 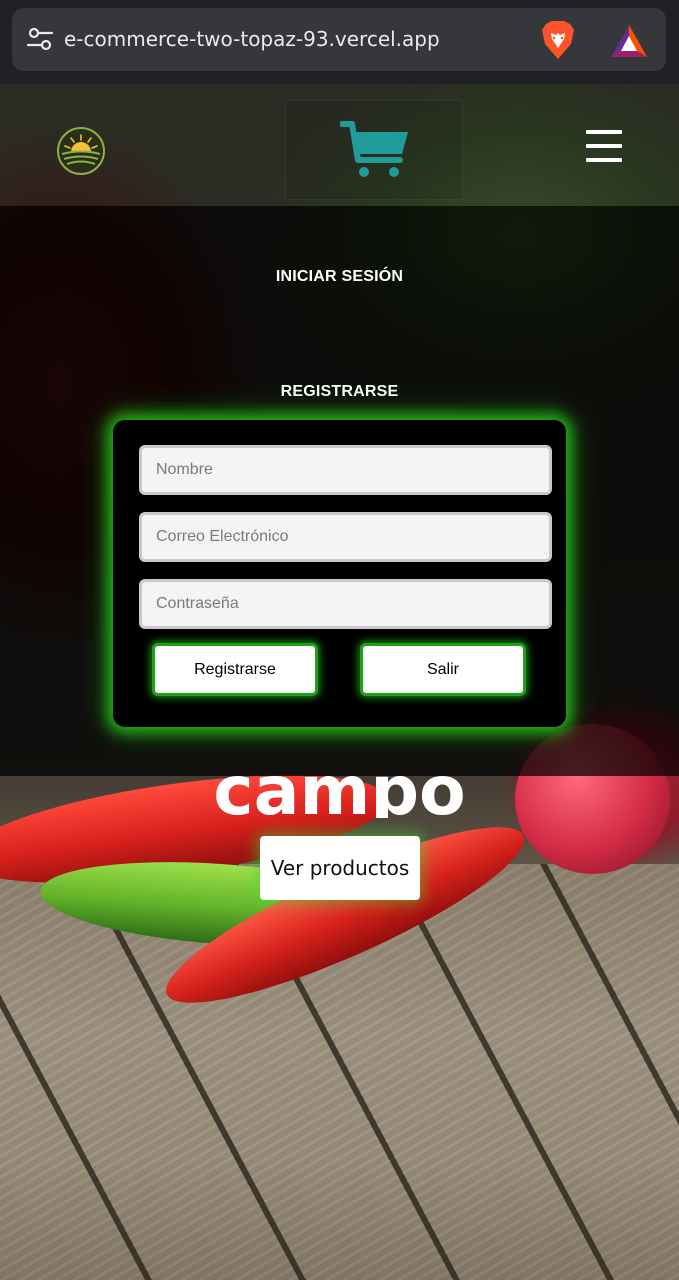 I want to click on tune-icon, so click(x=40, y=39).